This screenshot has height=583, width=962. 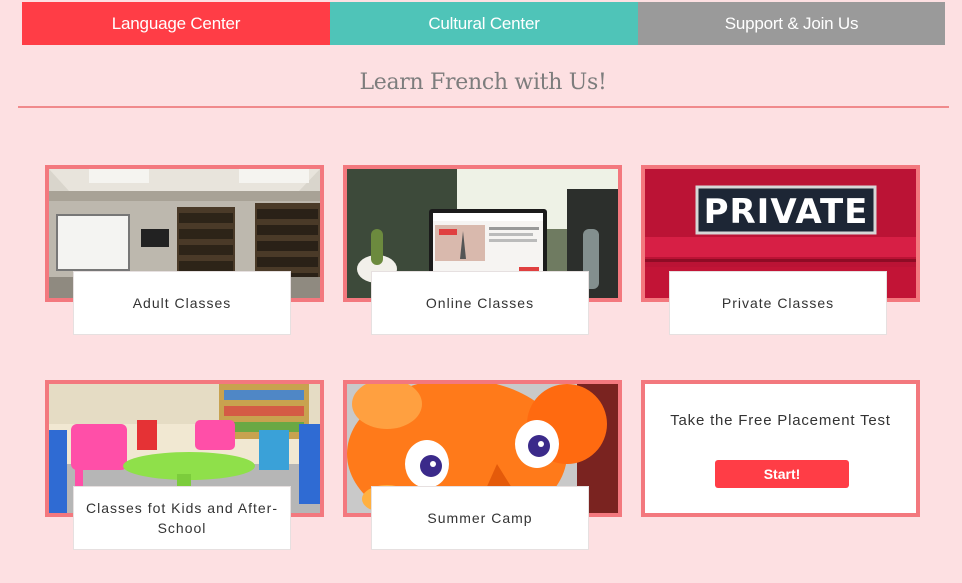 I want to click on card-label: Private Classes, so click(x=778, y=303).